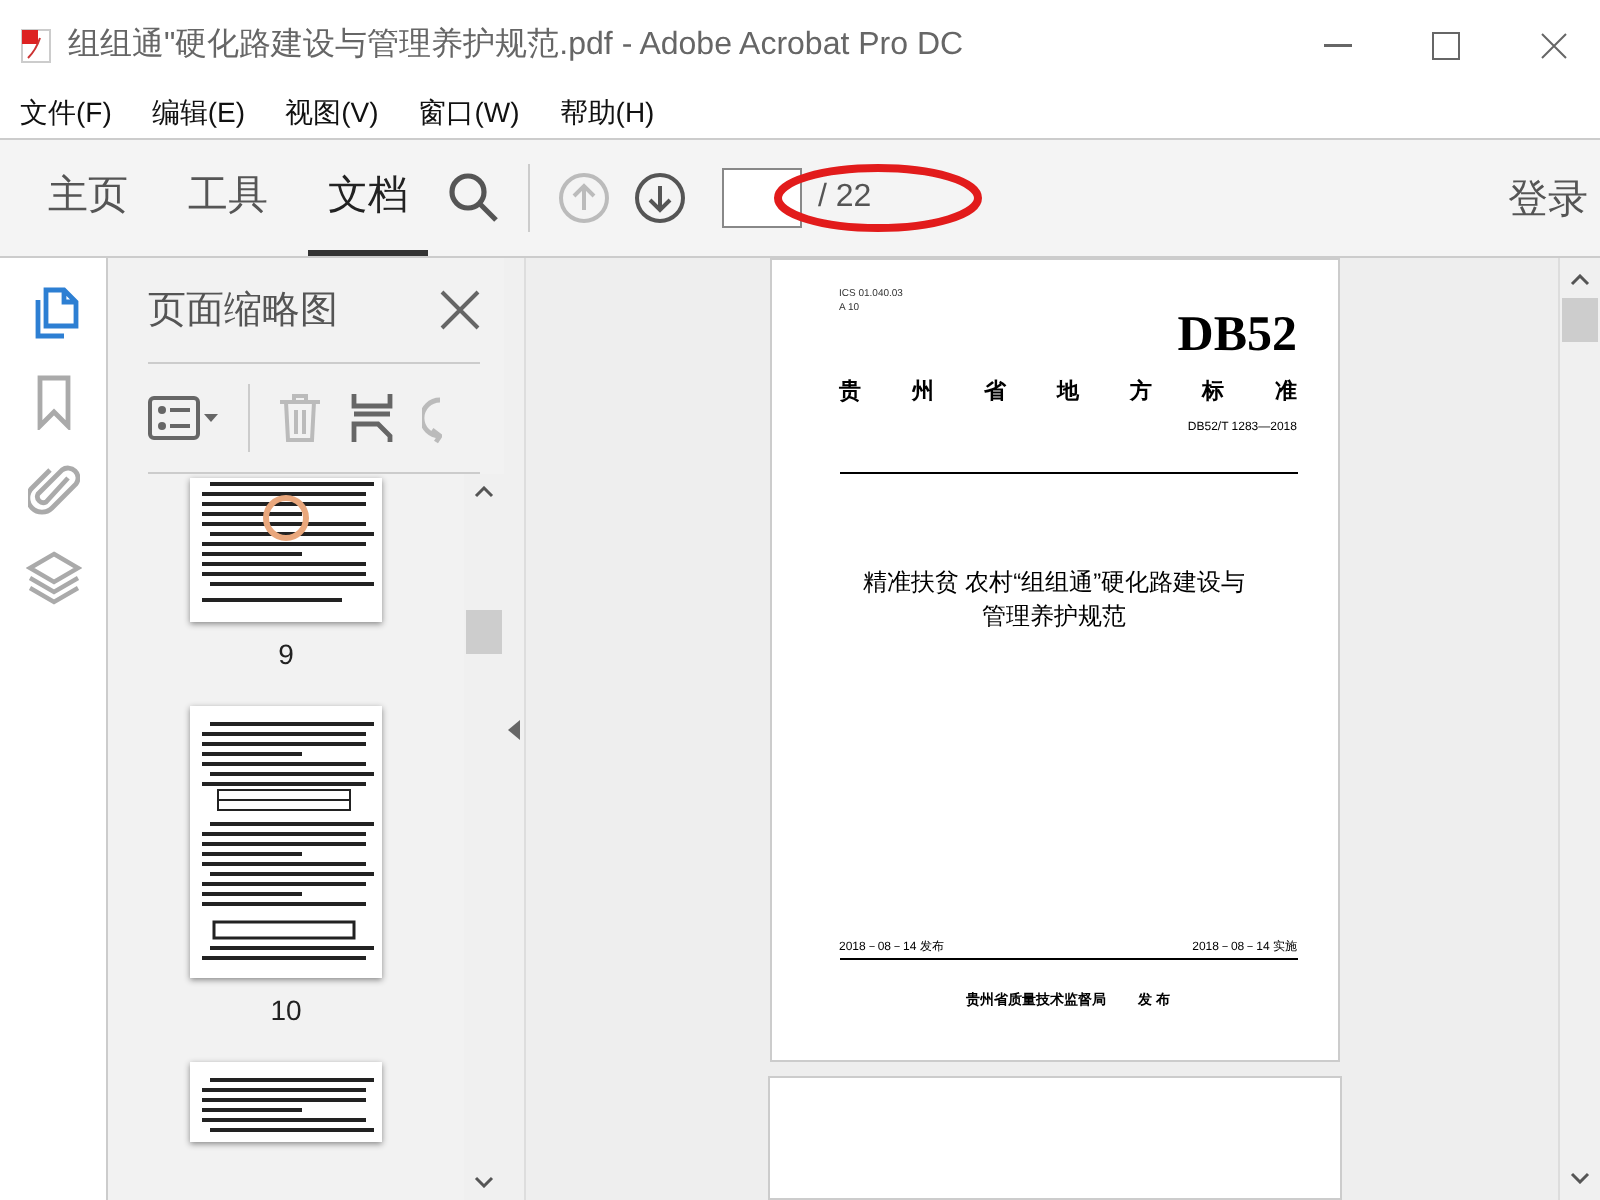 The width and height of the screenshot is (1600, 1200). What do you see at coordinates (1054, 617) in the screenshot?
I see `document-title: 管理养护规范` at bounding box center [1054, 617].